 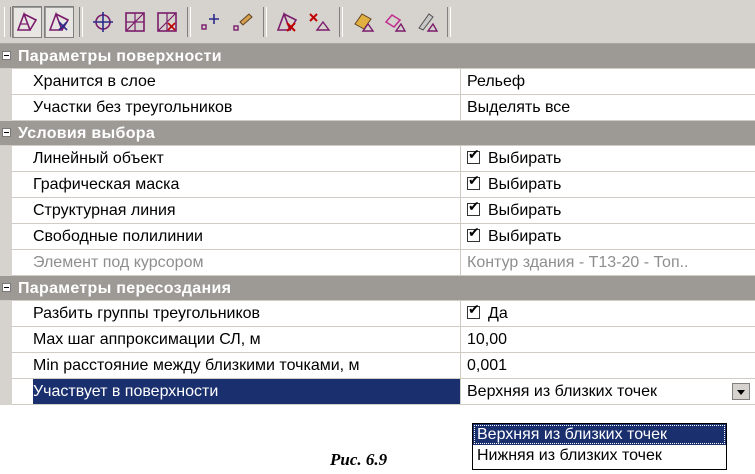 What do you see at coordinates (741, 391) in the screenshot?
I see `dropdown-arrow-icon` at bounding box center [741, 391].